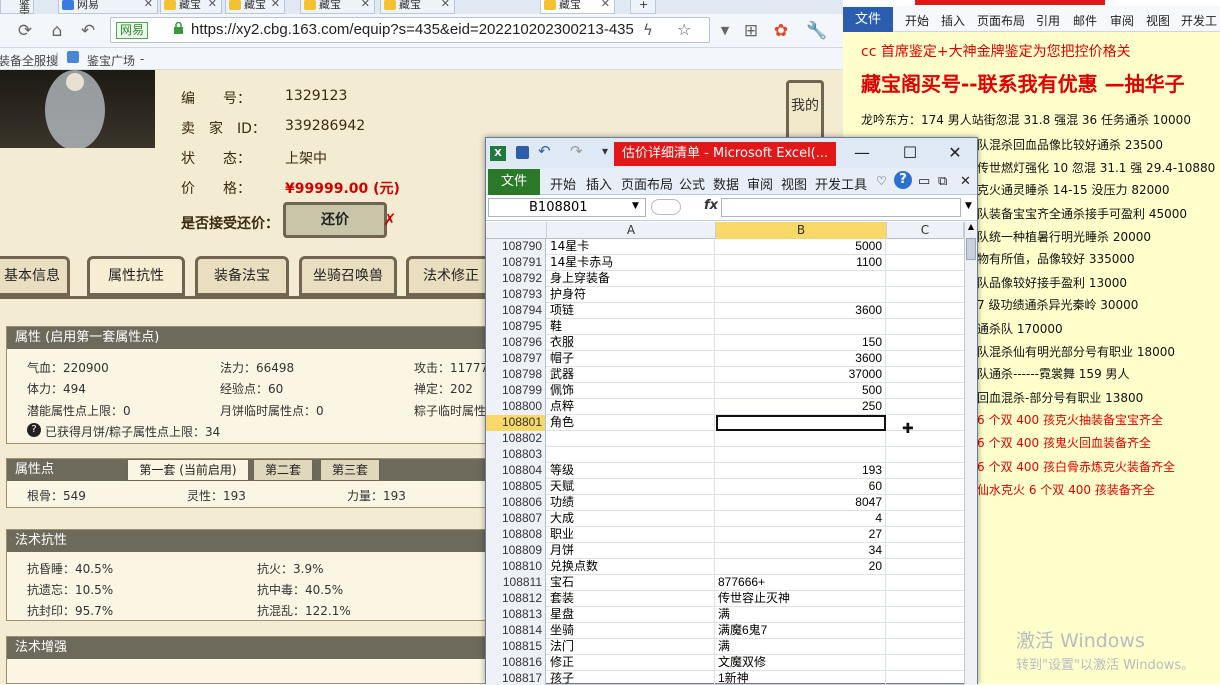 The image size is (1220, 685). What do you see at coordinates (751, 31) in the screenshot?
I see `grid-icon: ⊞` at bounding box center [751, 31].